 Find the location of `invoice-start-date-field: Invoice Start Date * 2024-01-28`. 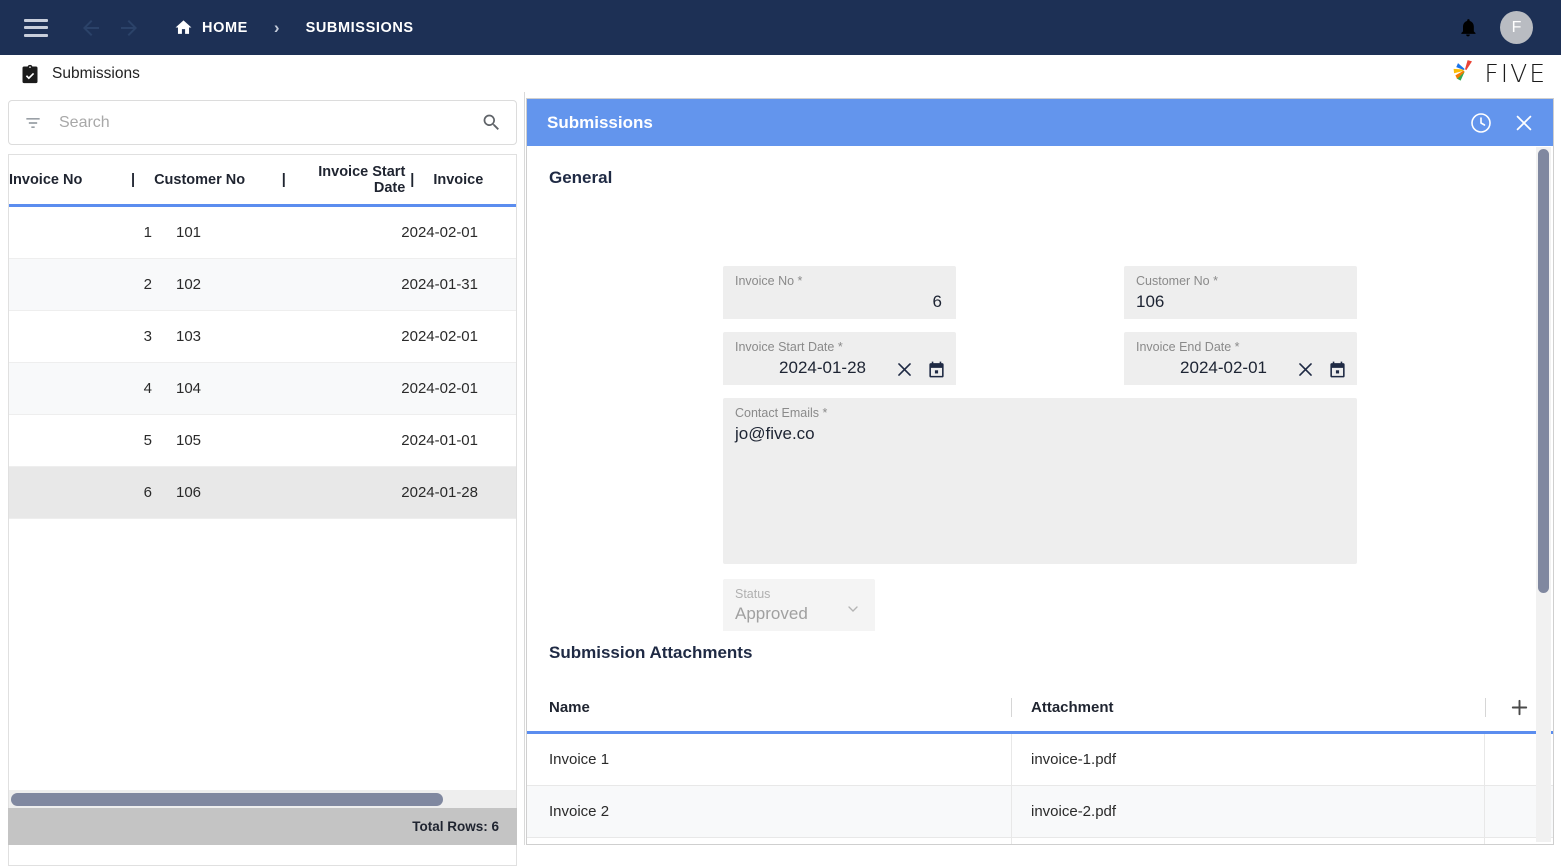

invoice-start-date-field: Invoice Start Date * 2024-01-28 is located at coordinates (839, 358).